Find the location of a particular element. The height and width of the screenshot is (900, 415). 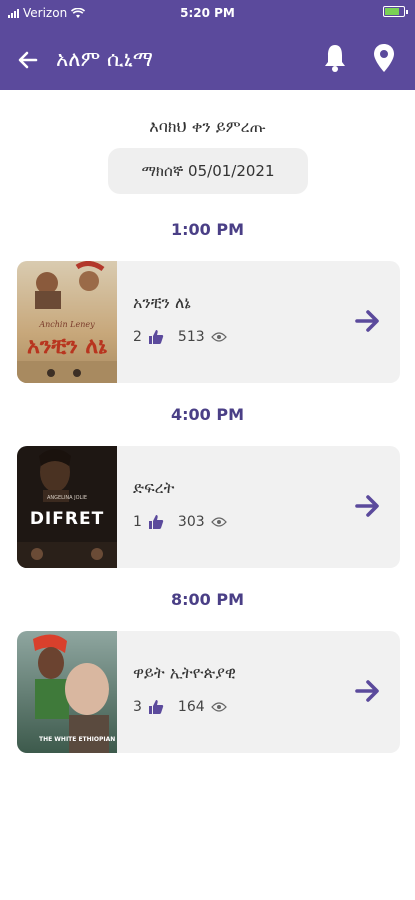

nav-bar: አለም ሲኒማ is located at coordinates (207, 61).